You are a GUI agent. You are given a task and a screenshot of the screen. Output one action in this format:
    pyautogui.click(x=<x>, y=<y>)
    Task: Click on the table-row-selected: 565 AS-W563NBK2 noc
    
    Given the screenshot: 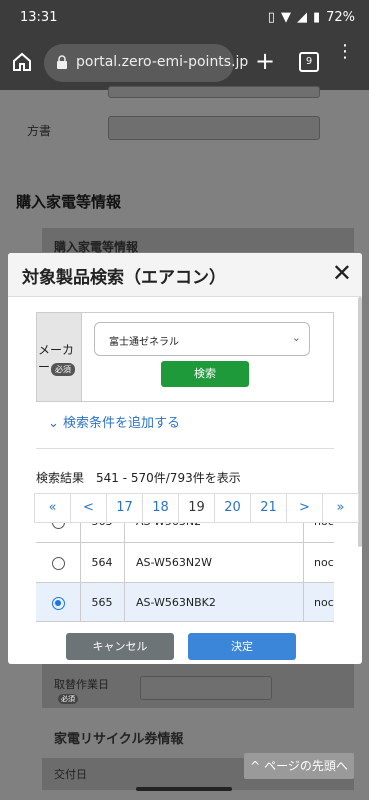 What is the action you would take?
    pyautogui.click(x=185, y=601)
    